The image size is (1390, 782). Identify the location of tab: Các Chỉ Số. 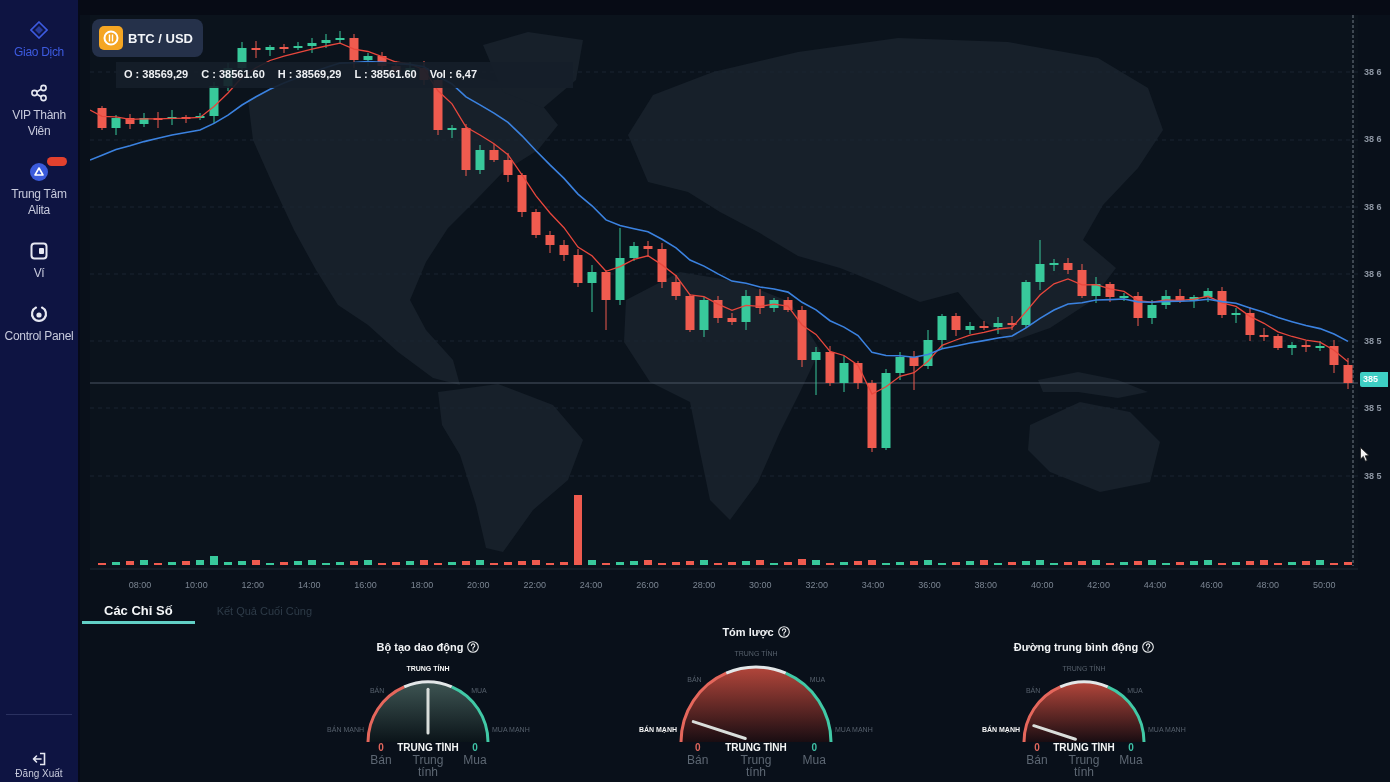
(138, 612).